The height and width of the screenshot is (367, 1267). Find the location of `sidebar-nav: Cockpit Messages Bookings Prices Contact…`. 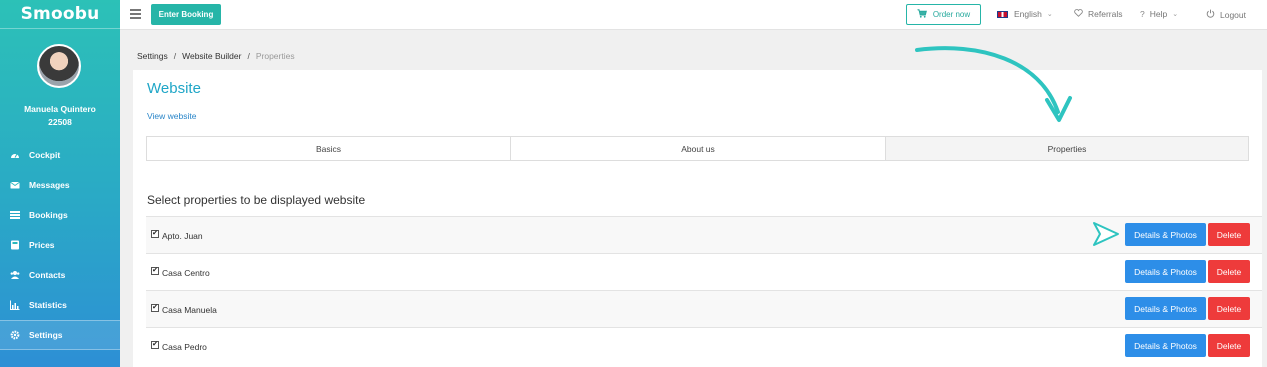

sidebar-nav: Cockpit Messages Bookings Prices Contact… is located at coordinates (60, 245).